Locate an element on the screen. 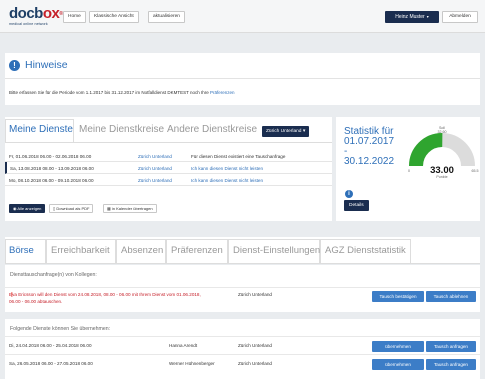 The width and height of the screenshot is (485, 379). gauge-value-arc is located at coordinates (426, 149).